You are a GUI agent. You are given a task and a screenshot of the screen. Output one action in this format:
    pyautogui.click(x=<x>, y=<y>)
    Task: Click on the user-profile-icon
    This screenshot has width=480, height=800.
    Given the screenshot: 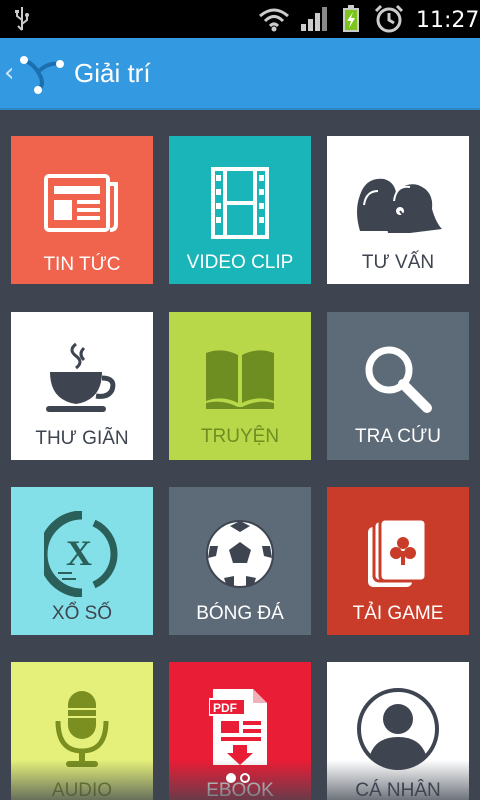 What is the action you would take?
    pyautogui.click(x=398, y=729)
    